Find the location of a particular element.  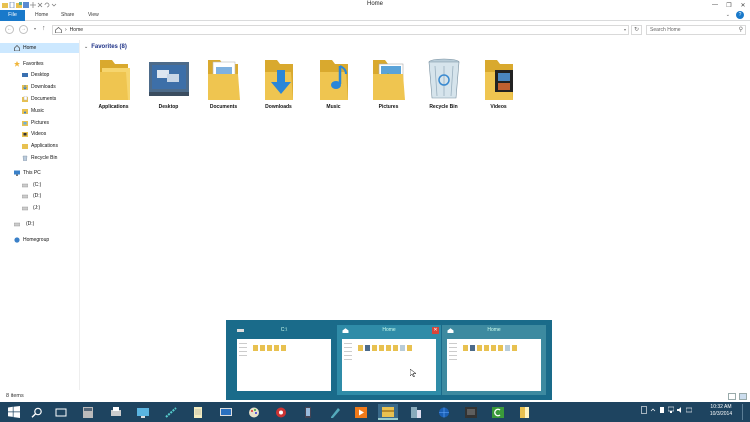

thumbnail-close-button: ✕ is located at coordinates (435, 330).